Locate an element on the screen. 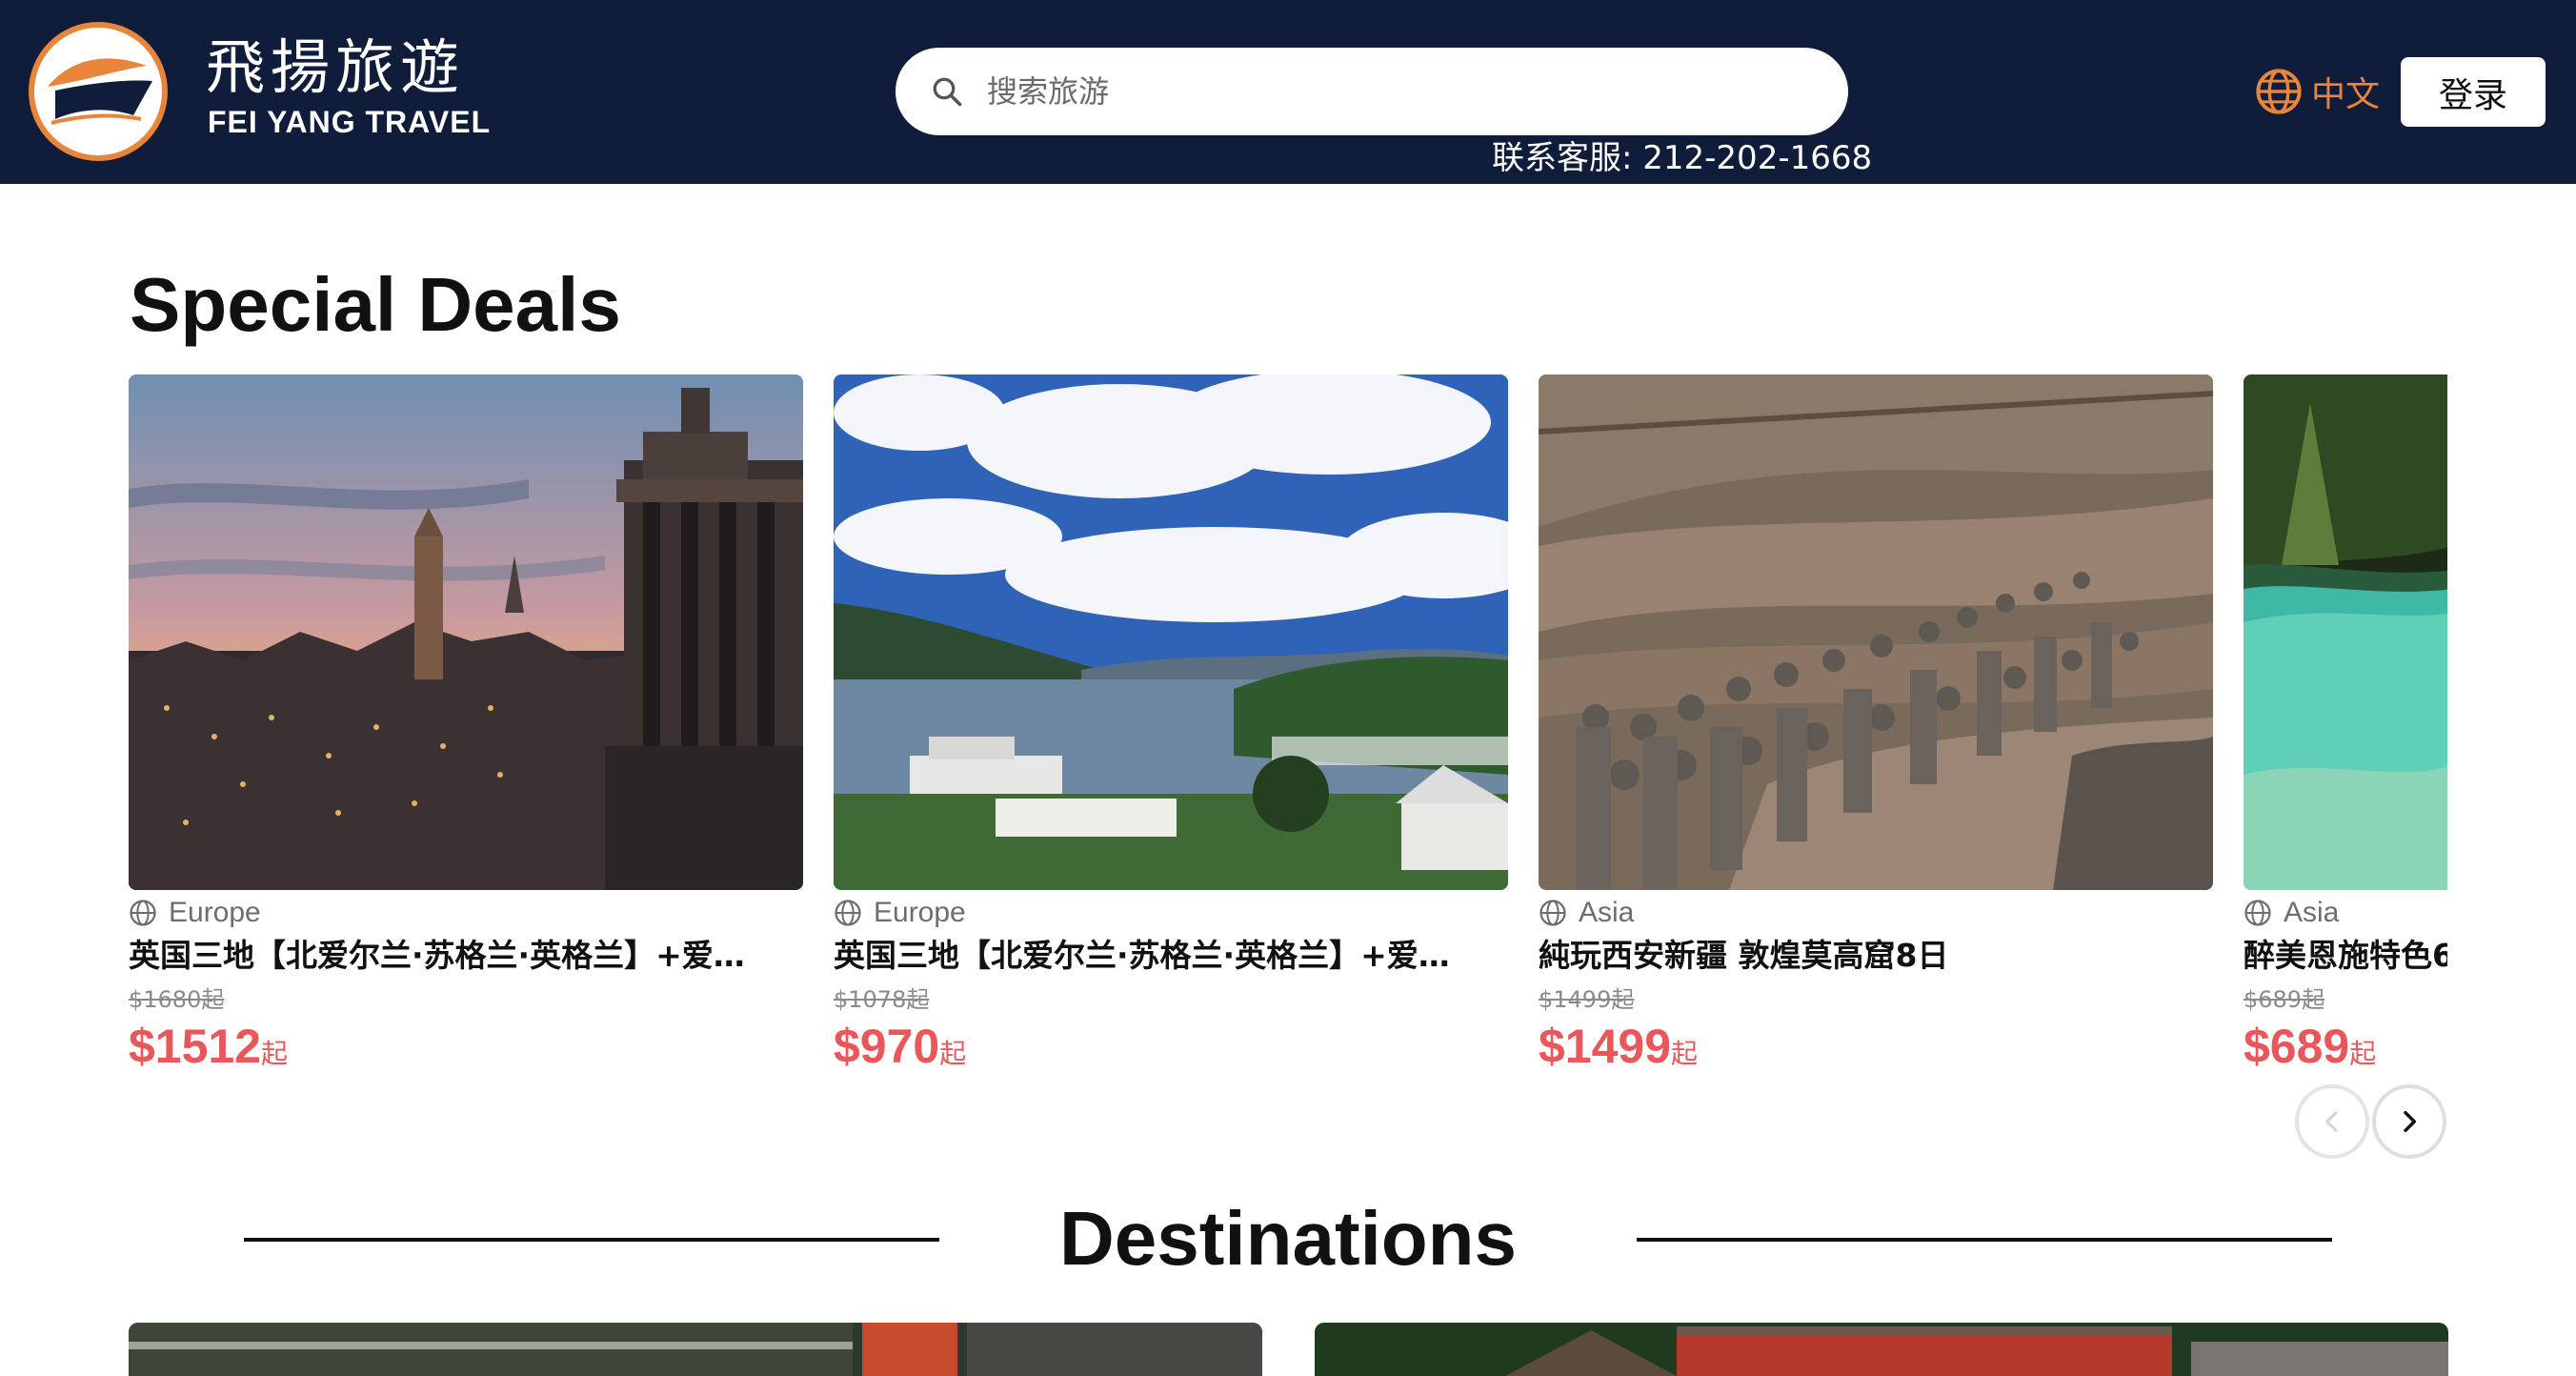 The image size is (2576, 1376). deal-card: Asia 醉美恩施特色6 $689起 $689起 is located at coordinates (2345, 737).